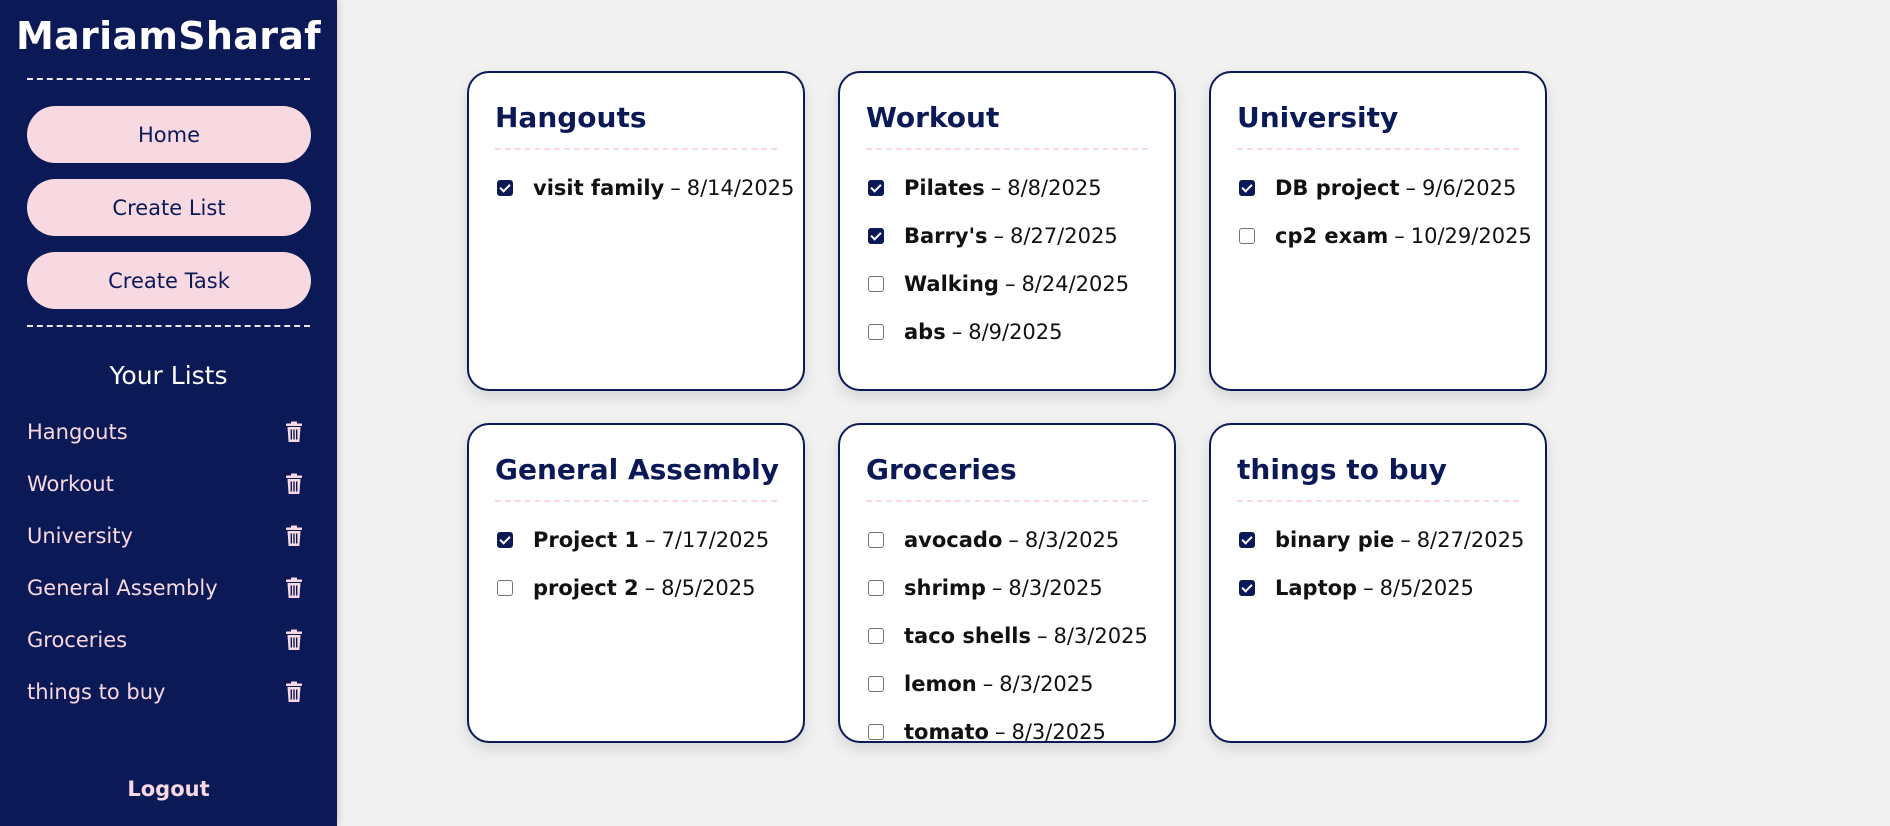 The width and height of the screenshot is (1890, 826). I want to click on task-item: avocado –8/3/2025, so click(1007, 540).